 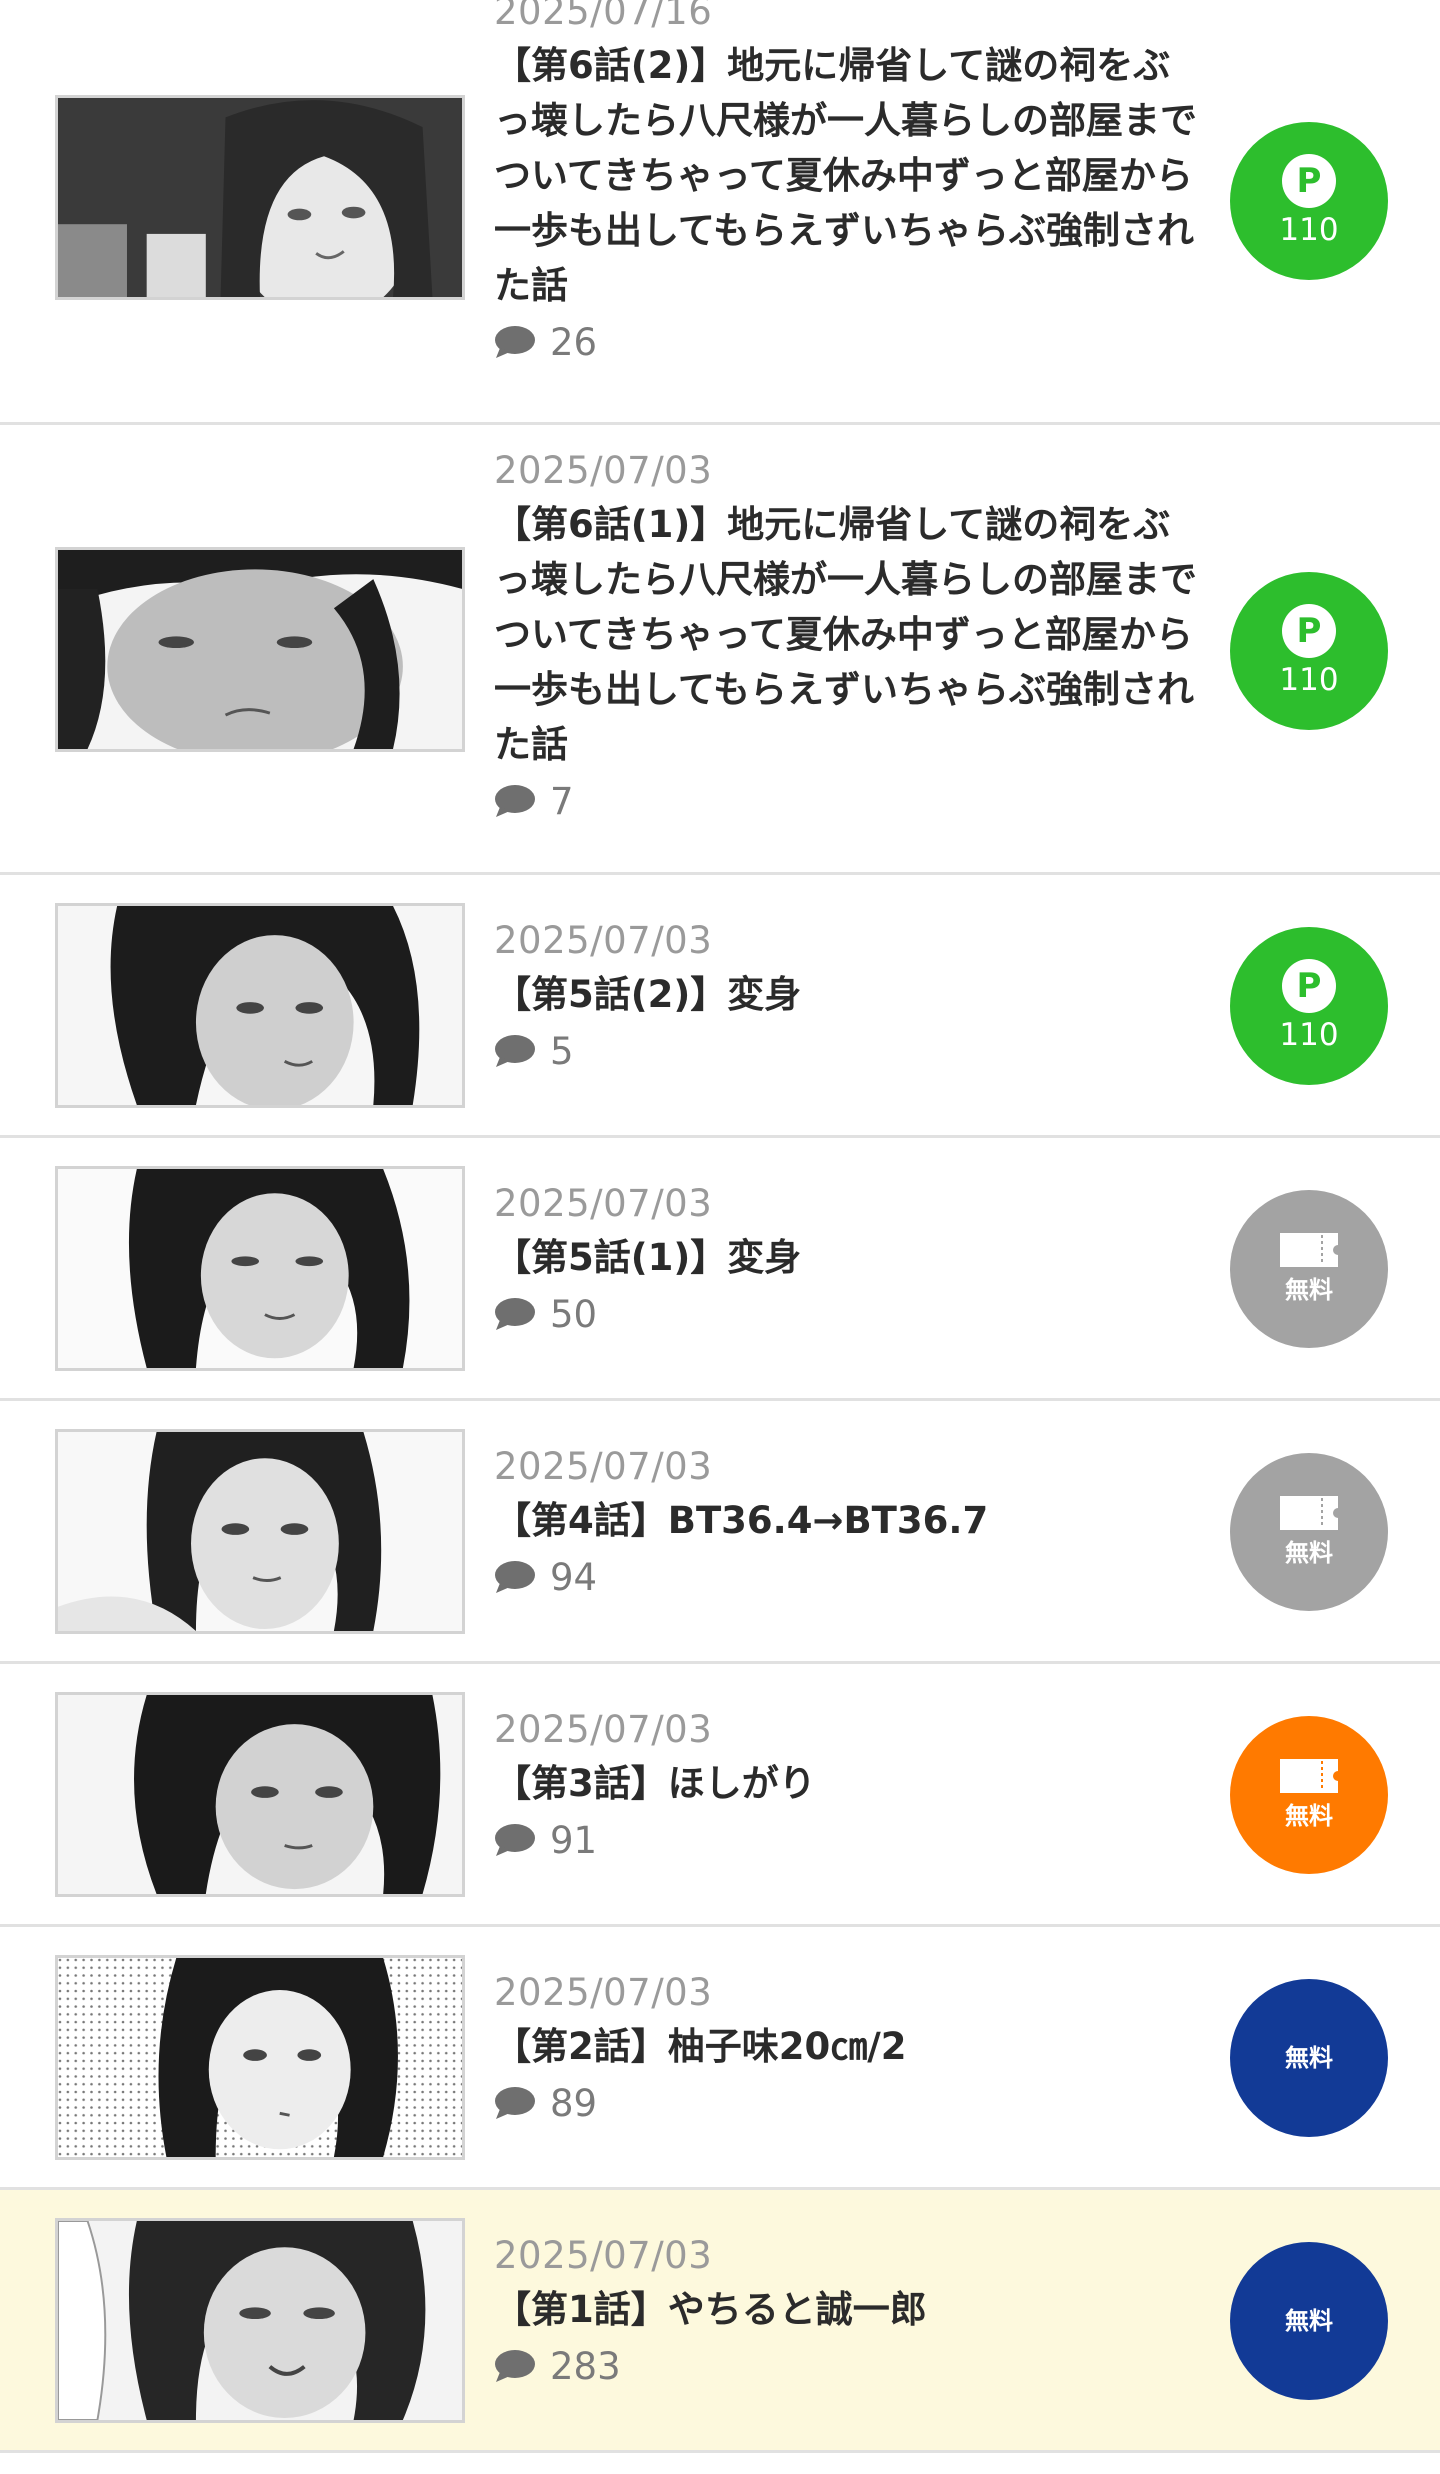 I want to click on episode-item-2: 2025/07/03 【第2話】柚子味20㎝/2 89 無料, so click(x=720, y=2058).